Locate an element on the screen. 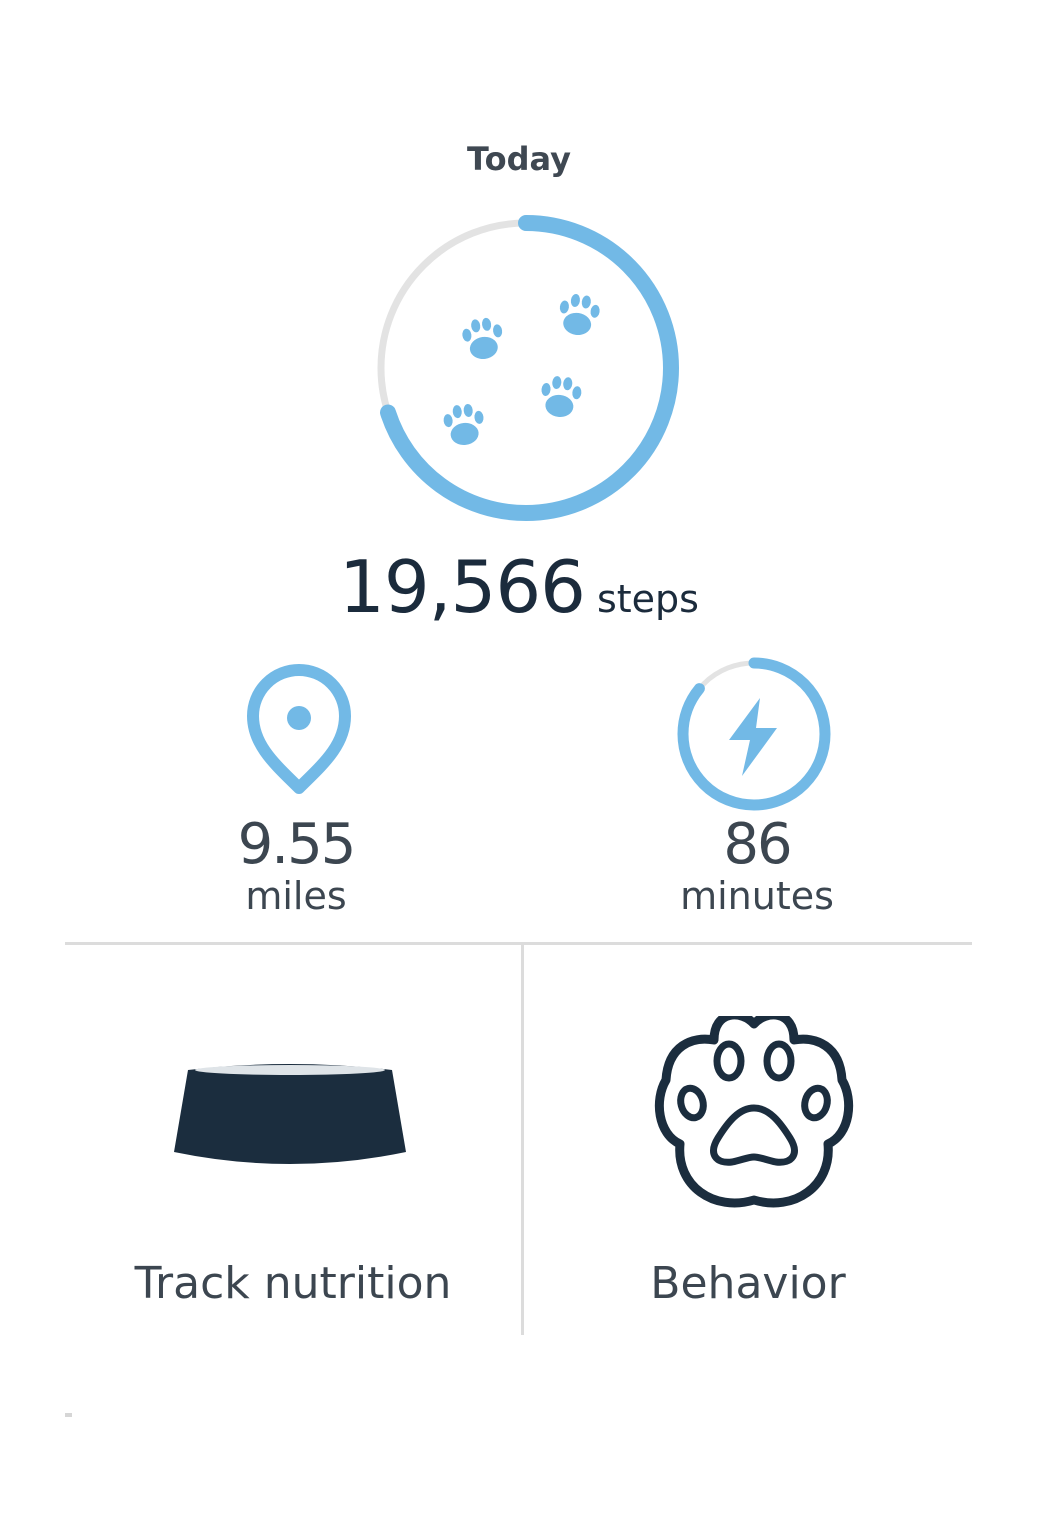 The image size is (1038, 1532). page-indicator is located at coordinates (68, 1415).